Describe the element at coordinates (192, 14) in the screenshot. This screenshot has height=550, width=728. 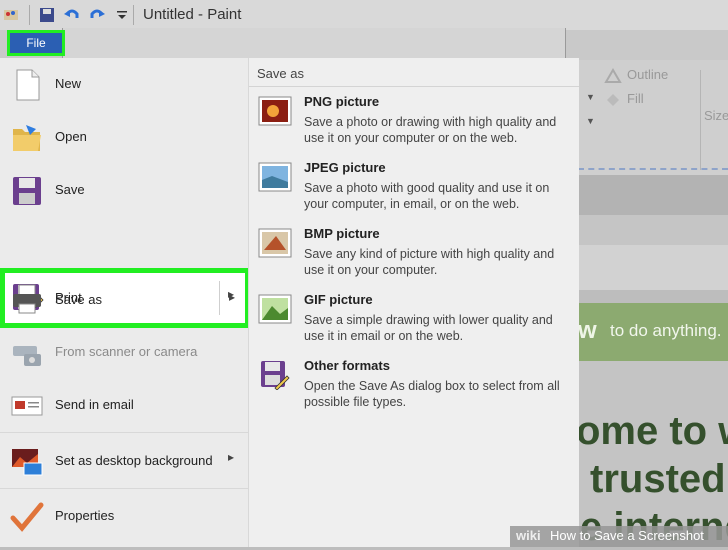
I see `window-title: Untitled - Paint` at that location.